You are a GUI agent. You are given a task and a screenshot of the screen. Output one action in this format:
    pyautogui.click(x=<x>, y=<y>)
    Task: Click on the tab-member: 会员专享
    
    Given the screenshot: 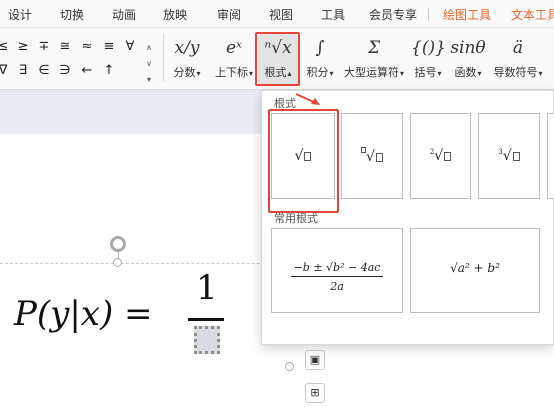 What is the action you would take?
    pyautogui.click(x=393, y=14)
    